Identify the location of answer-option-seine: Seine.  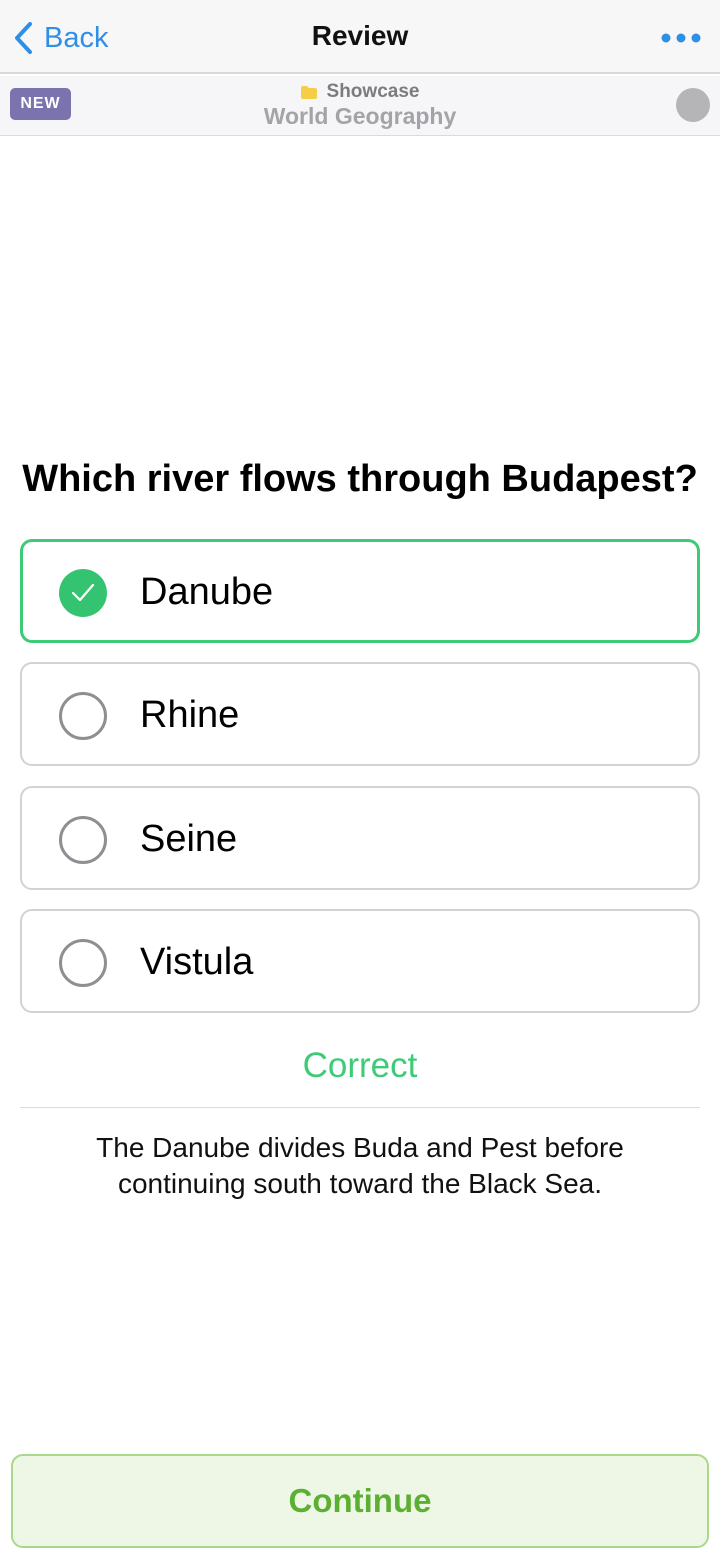
(360, 838).